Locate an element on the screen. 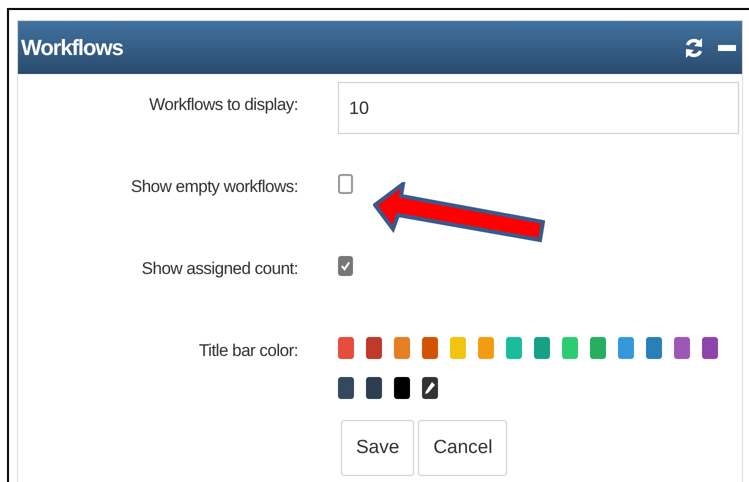  pencil-icon is located at coordinates (430, 388).